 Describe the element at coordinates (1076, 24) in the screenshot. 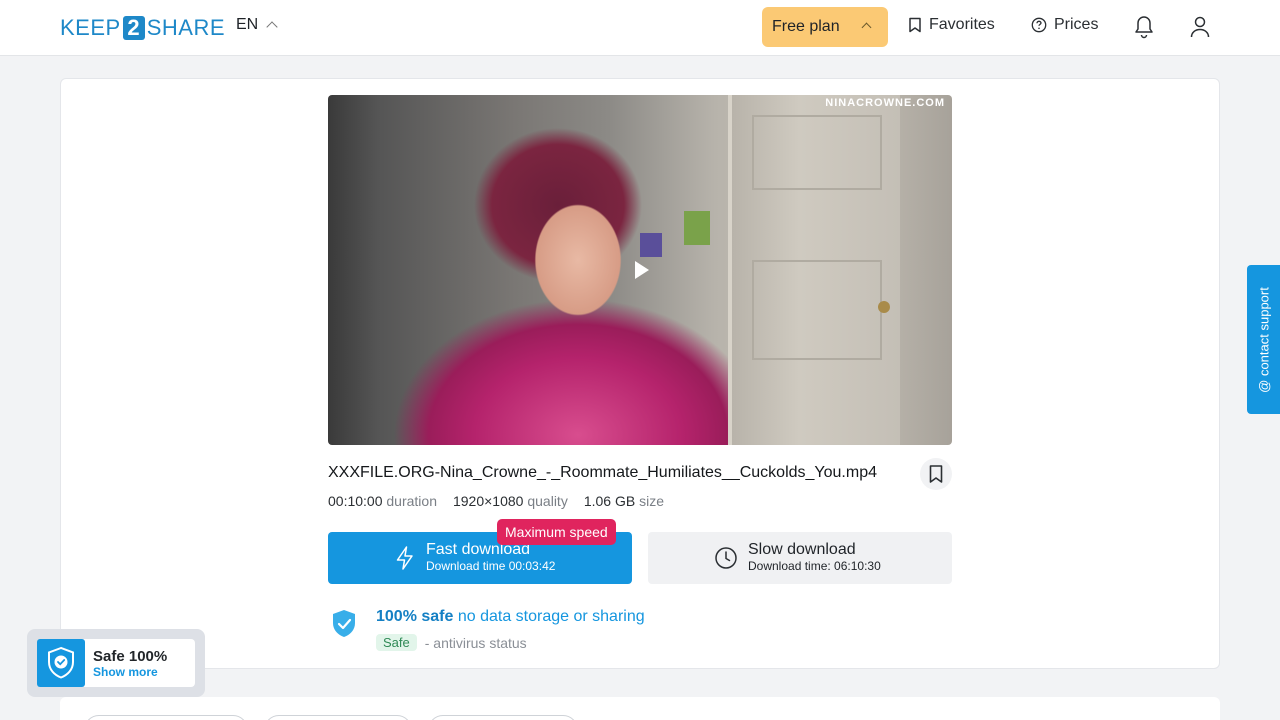

I see `prices-label: Prices` at that location.